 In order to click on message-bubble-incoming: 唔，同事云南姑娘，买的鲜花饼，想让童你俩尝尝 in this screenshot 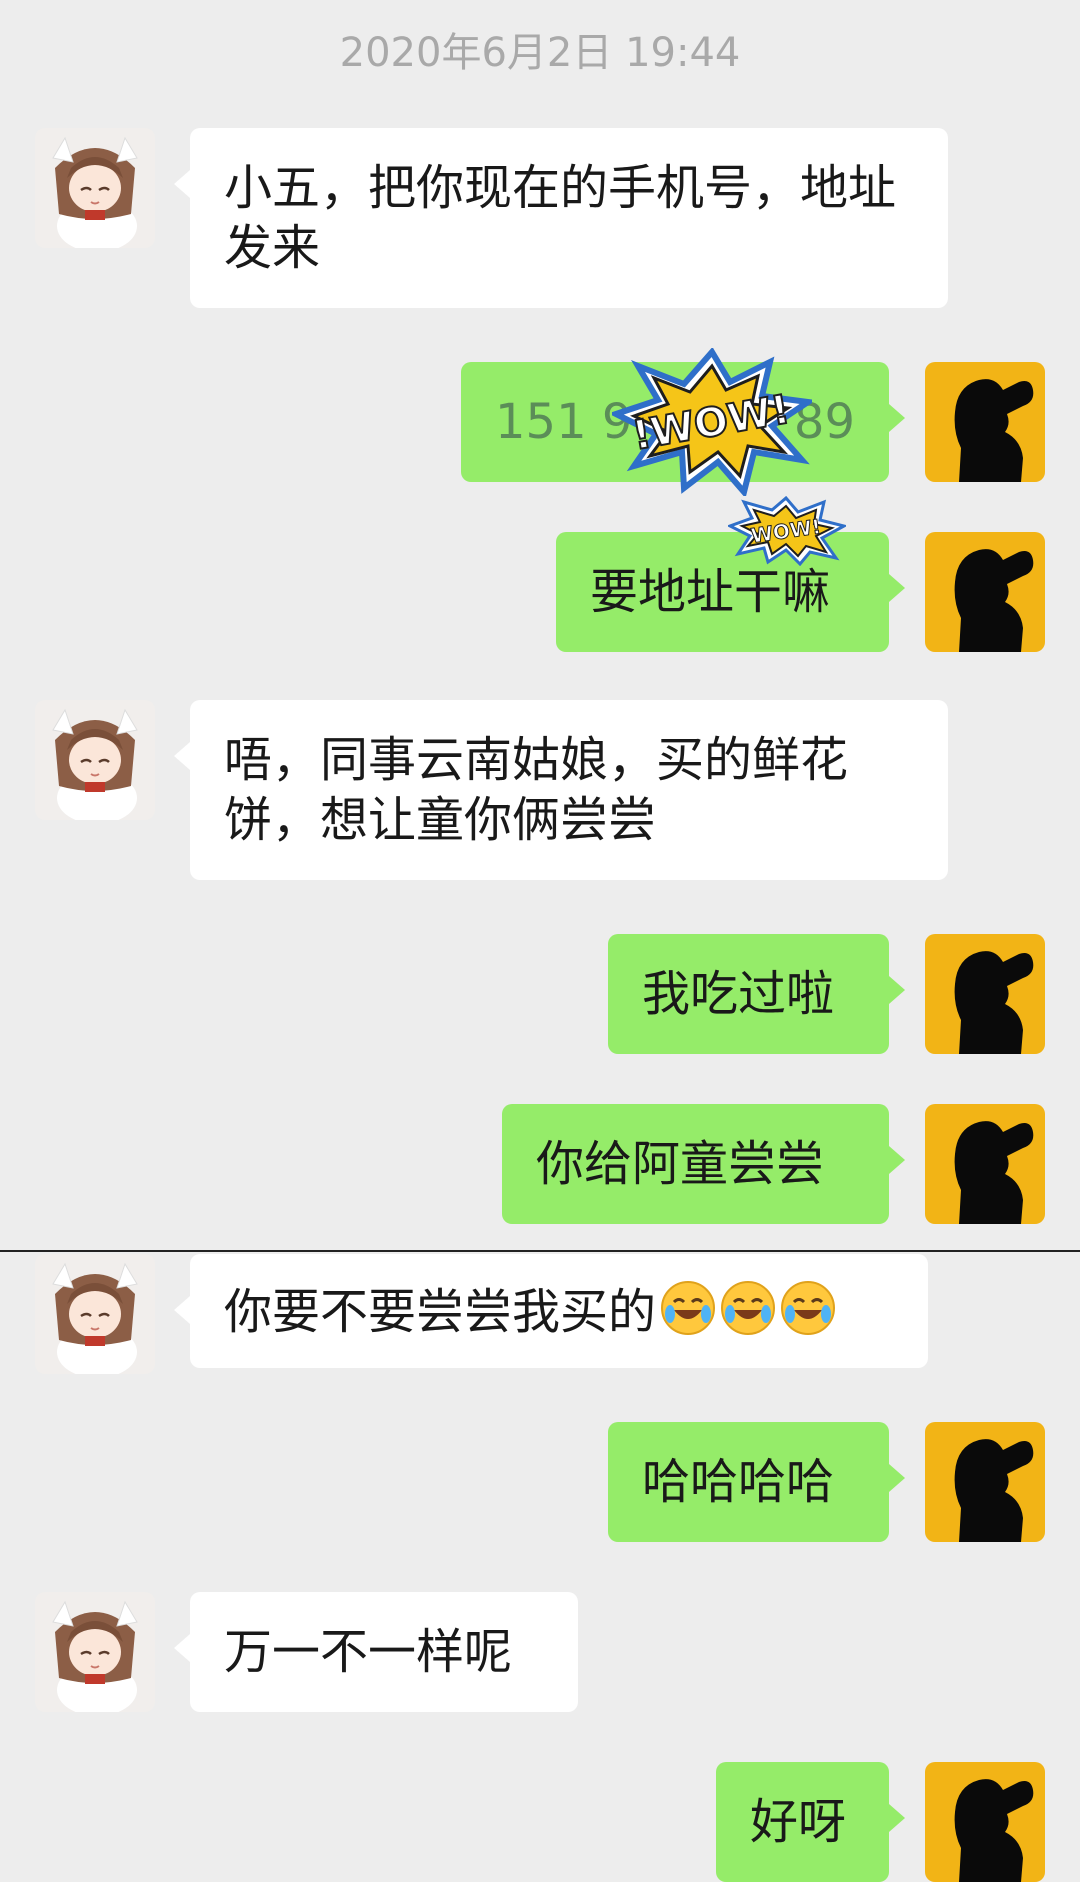, I will do `click(561, 790)`.